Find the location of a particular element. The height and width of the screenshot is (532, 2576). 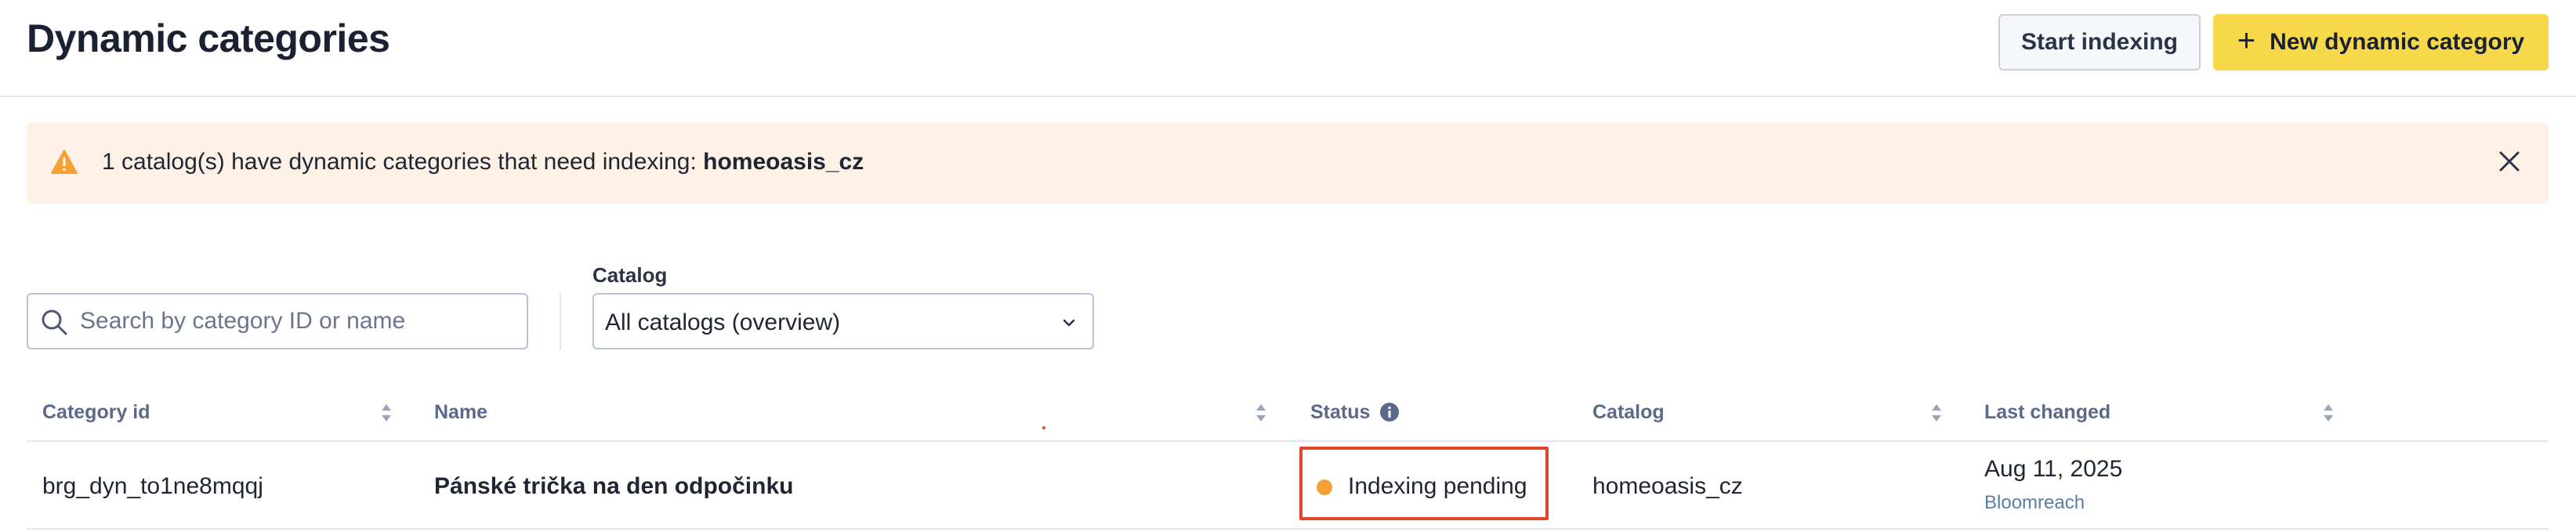

status-dot is located at coordinates (1324, 487).